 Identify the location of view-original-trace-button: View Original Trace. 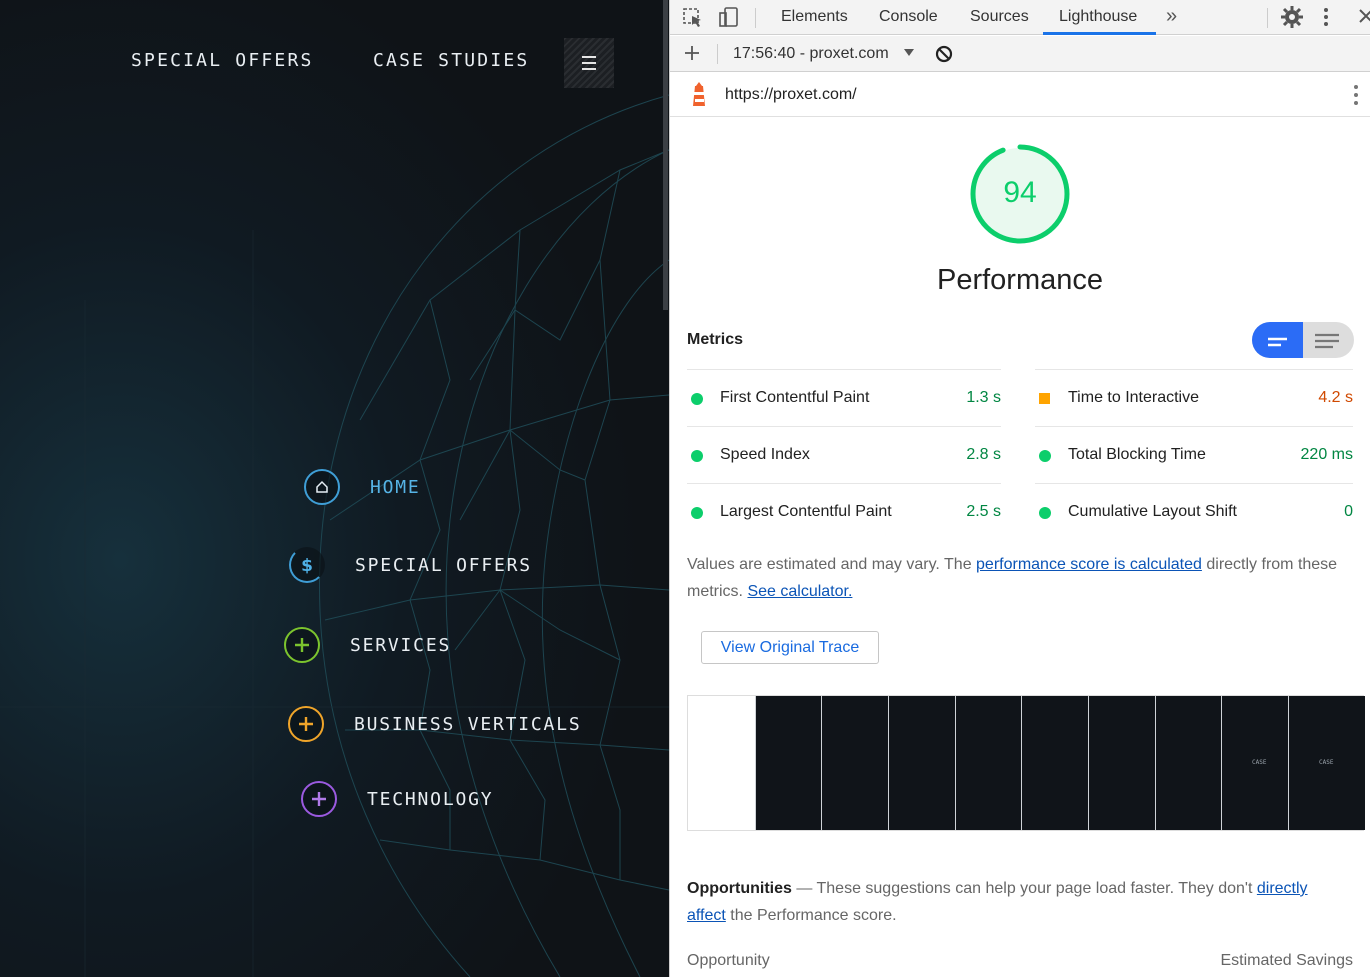
(790, 647).